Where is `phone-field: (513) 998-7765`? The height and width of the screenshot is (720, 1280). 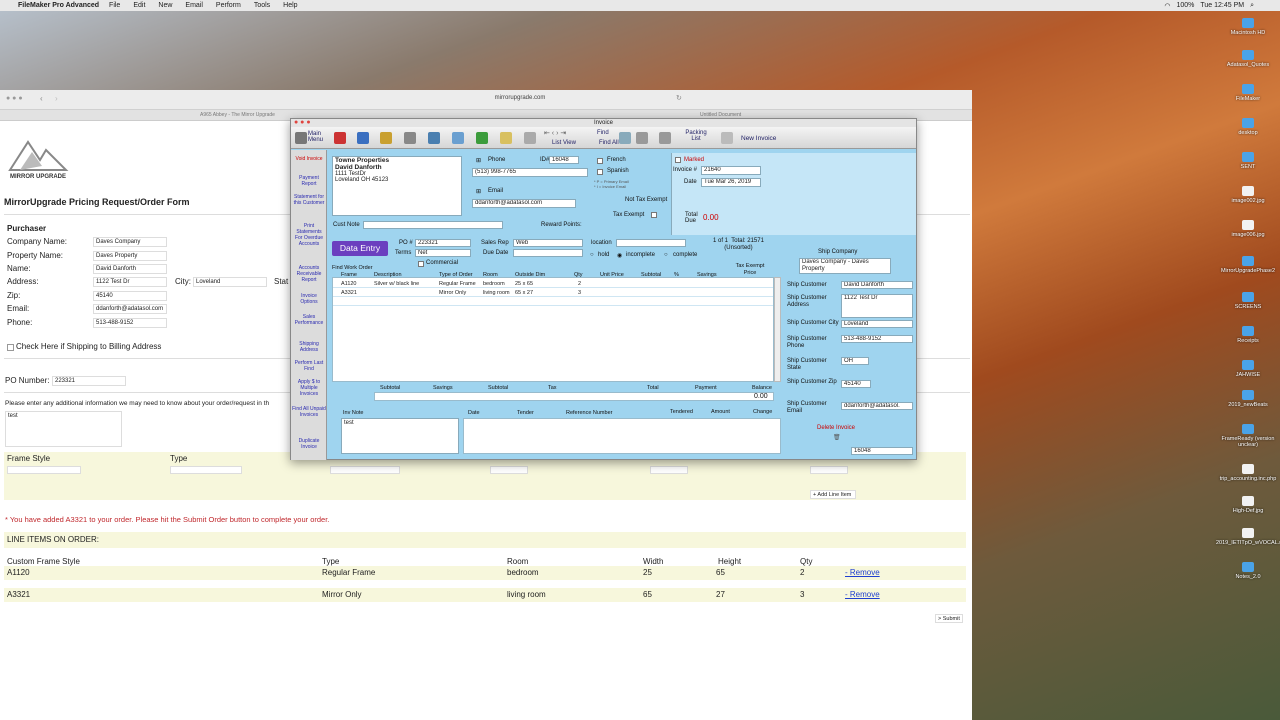 phone-field: (513) 998-7765 is located at coordinates (530, 172).